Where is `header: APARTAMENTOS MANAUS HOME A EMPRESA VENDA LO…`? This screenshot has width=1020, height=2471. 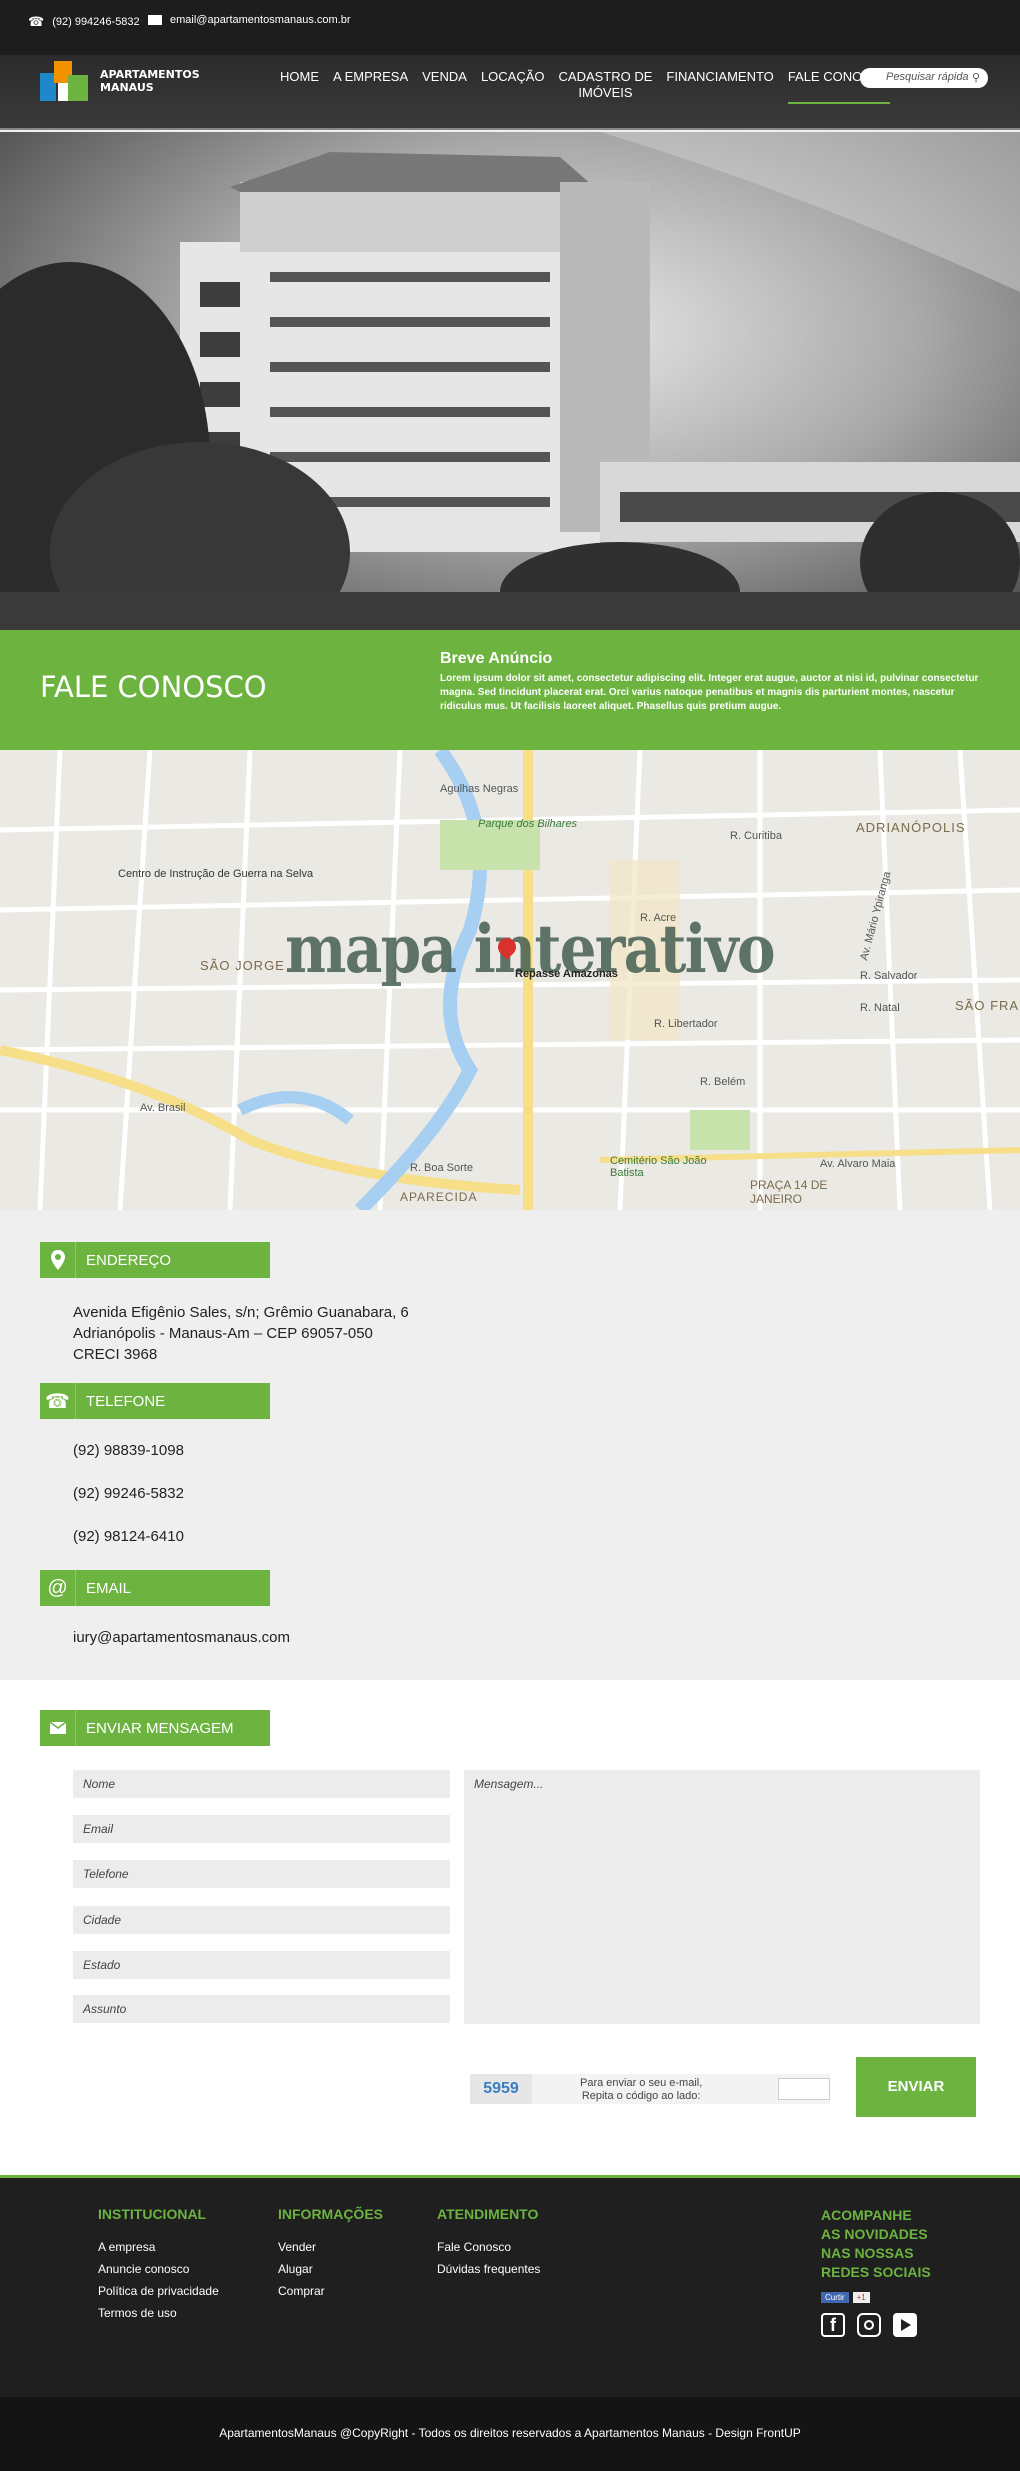 header: APARTAMENTOS MANAUS HOME A EMPRESA VENDA LO… is located at coordinates (510, 92).